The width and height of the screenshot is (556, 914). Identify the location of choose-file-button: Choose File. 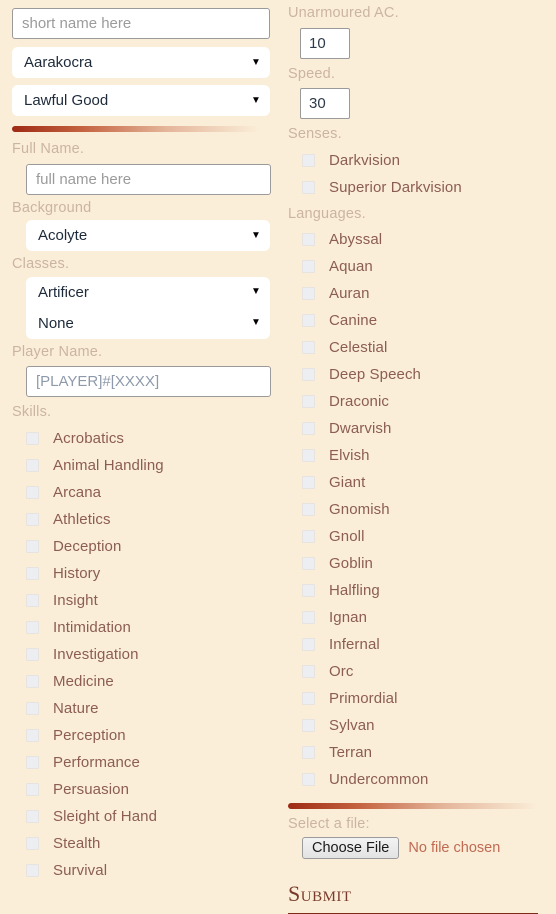
(351, 847).